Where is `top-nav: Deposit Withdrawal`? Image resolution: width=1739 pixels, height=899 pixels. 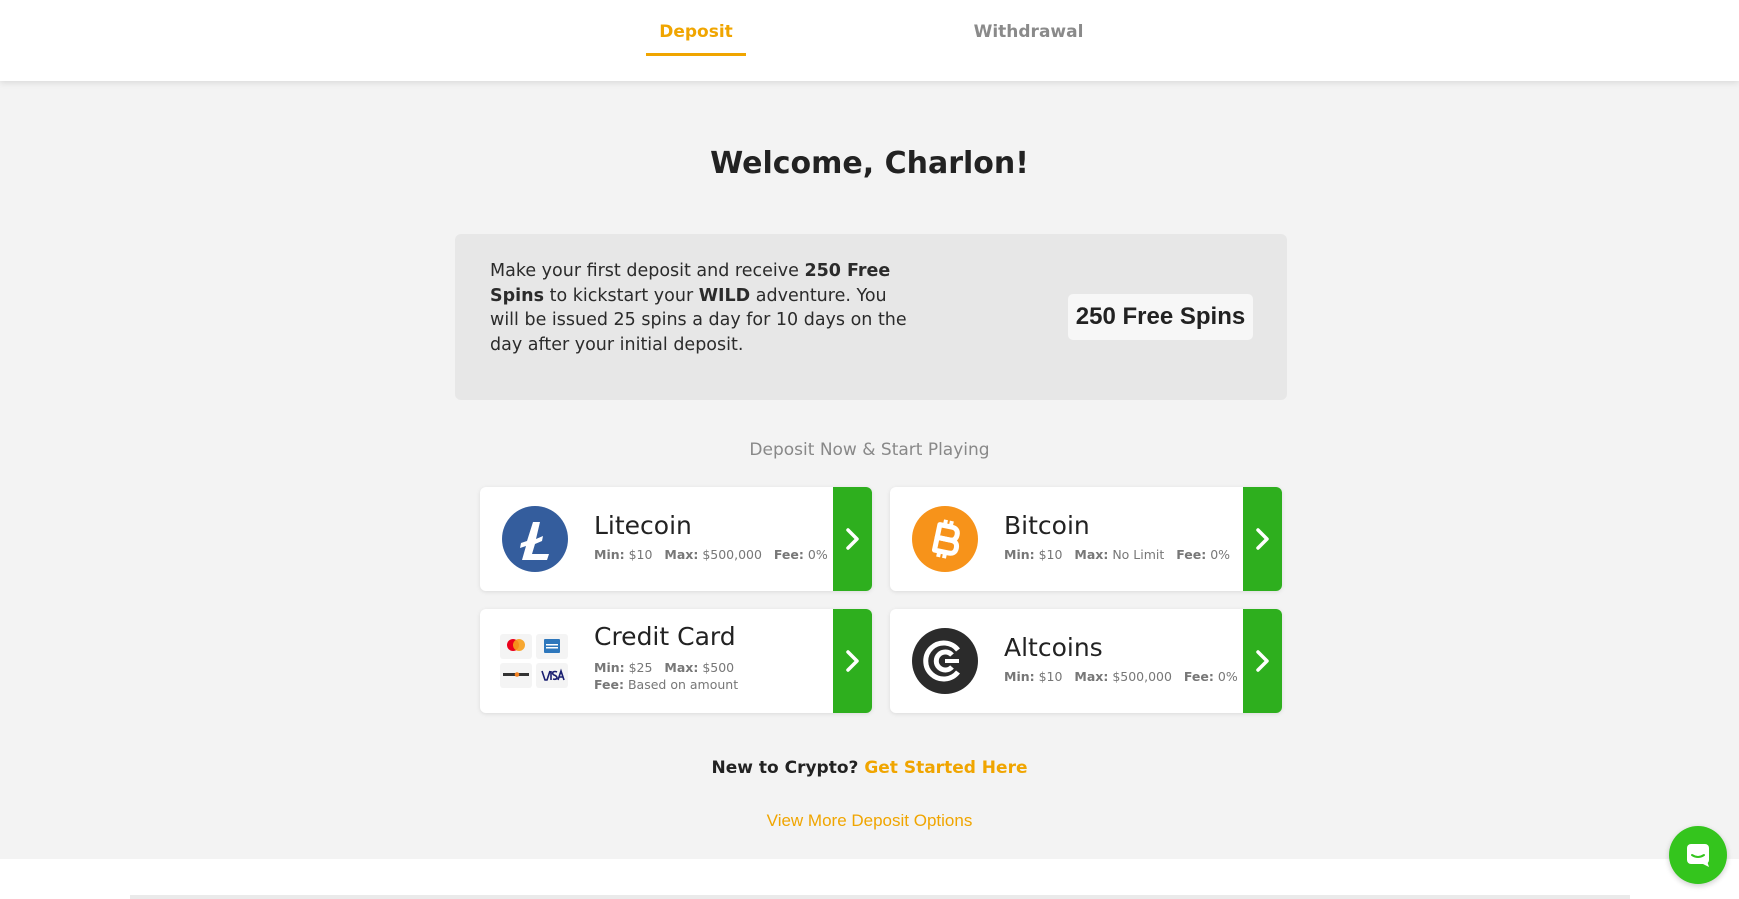 top-nav: Deposit Withdrawal is located at coordinates (869, 40).